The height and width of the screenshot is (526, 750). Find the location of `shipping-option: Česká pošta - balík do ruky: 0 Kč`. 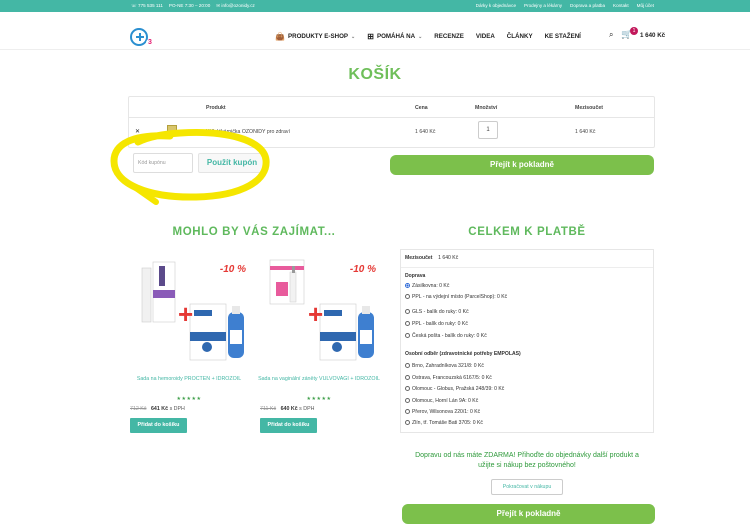

shipping-option: Česká pošta - balík do ruky: 0 Kč is located at coordinates (446, 336).